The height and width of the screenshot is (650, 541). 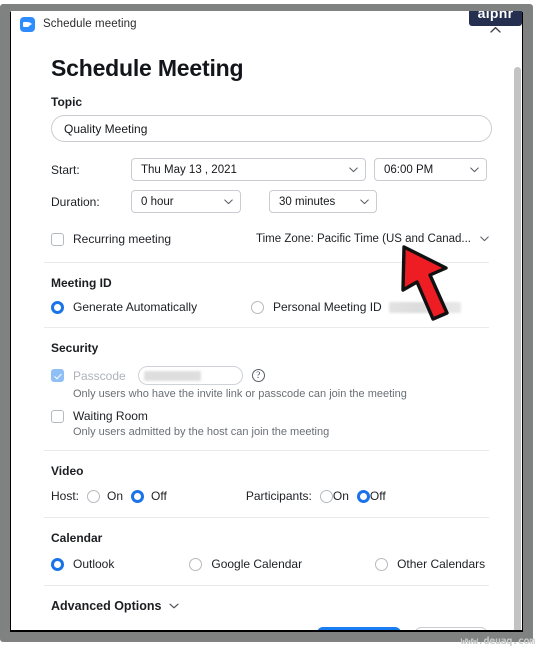 I want to click on alphr-watermark-badge: alphr, so click(x=495, y=18).